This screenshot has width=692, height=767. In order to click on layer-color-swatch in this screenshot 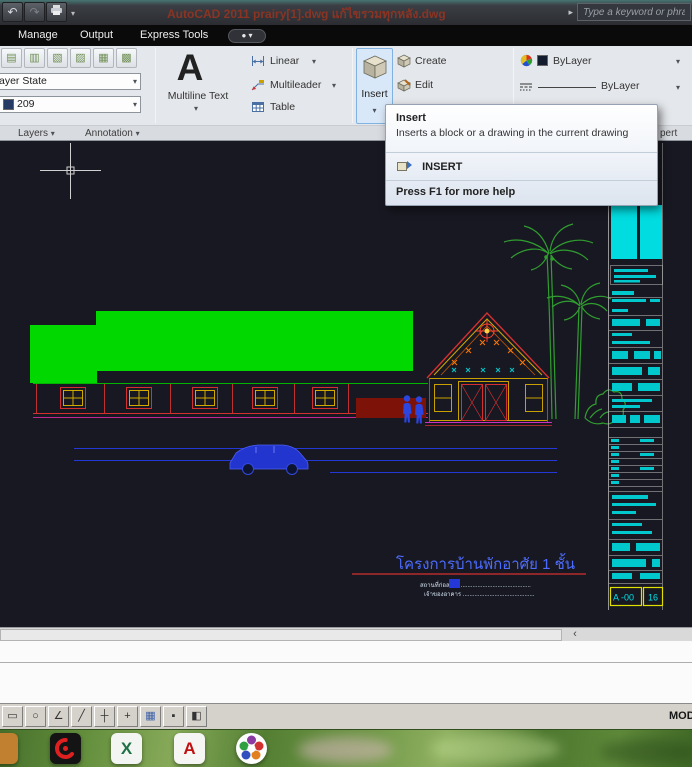, I will do `click(8, 104)`.